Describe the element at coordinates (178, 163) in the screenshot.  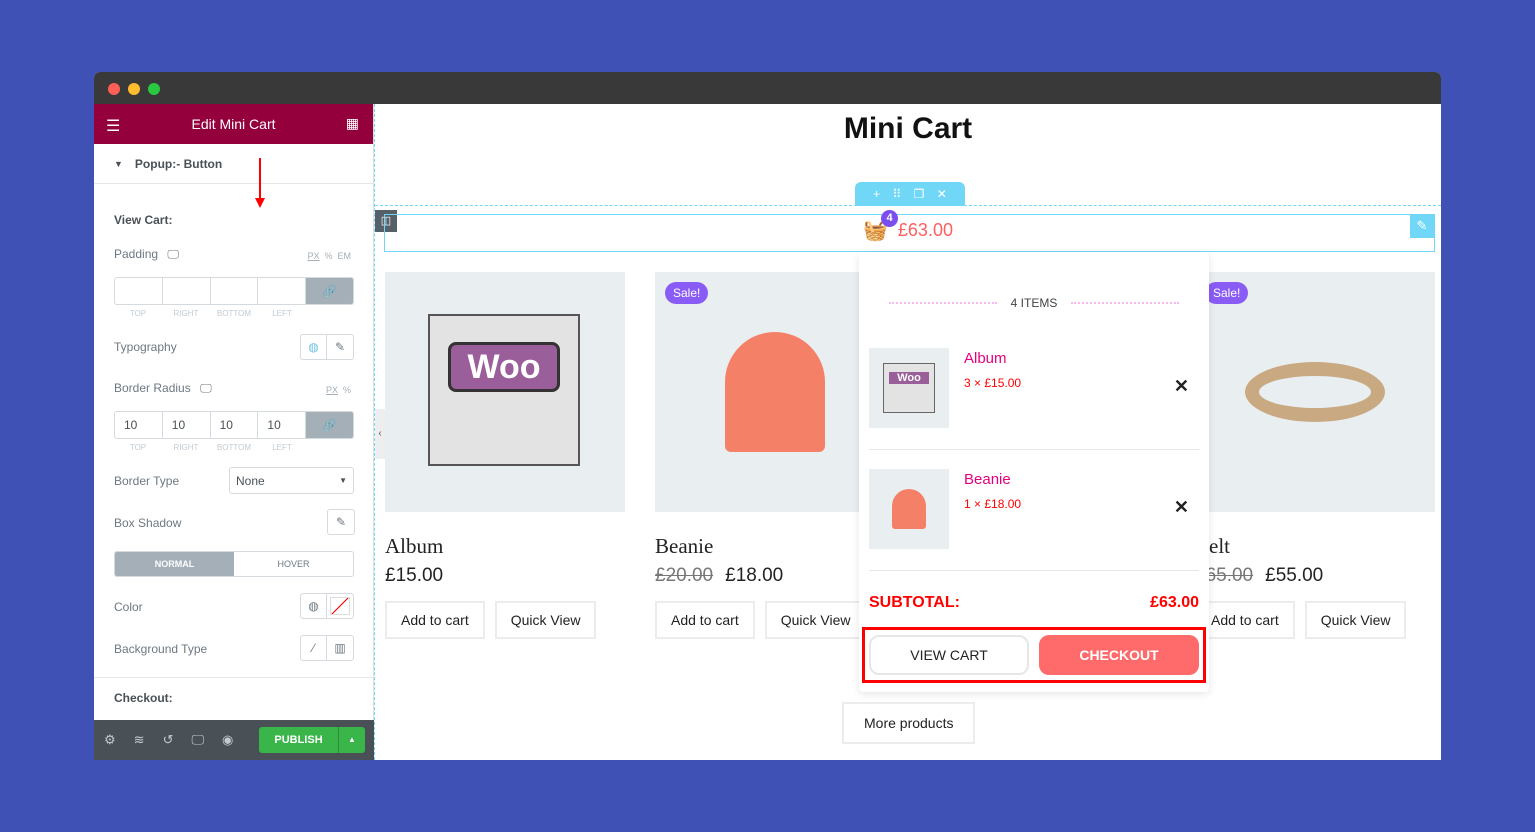
I see `section-title: Popup:- Button` at that location.